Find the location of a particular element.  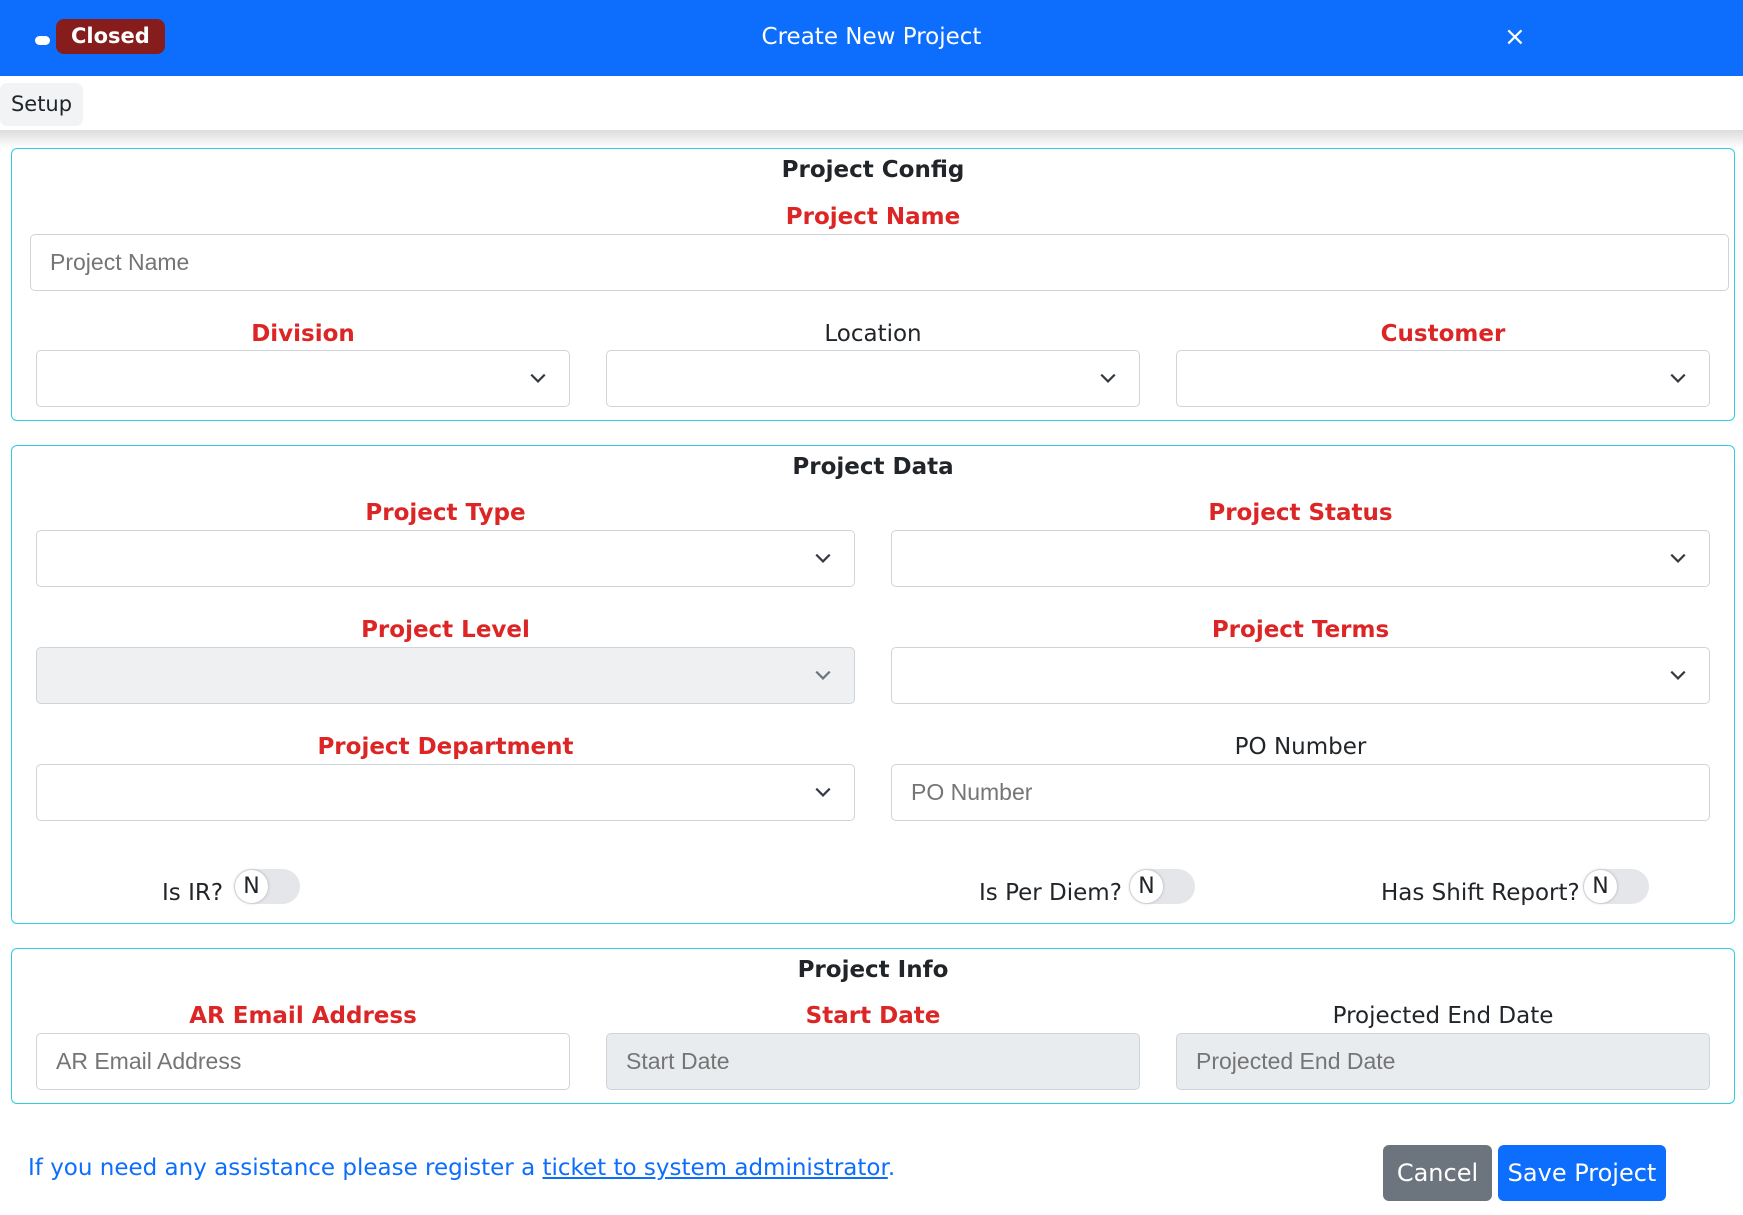

division-select is located at coordinates (303, 378).